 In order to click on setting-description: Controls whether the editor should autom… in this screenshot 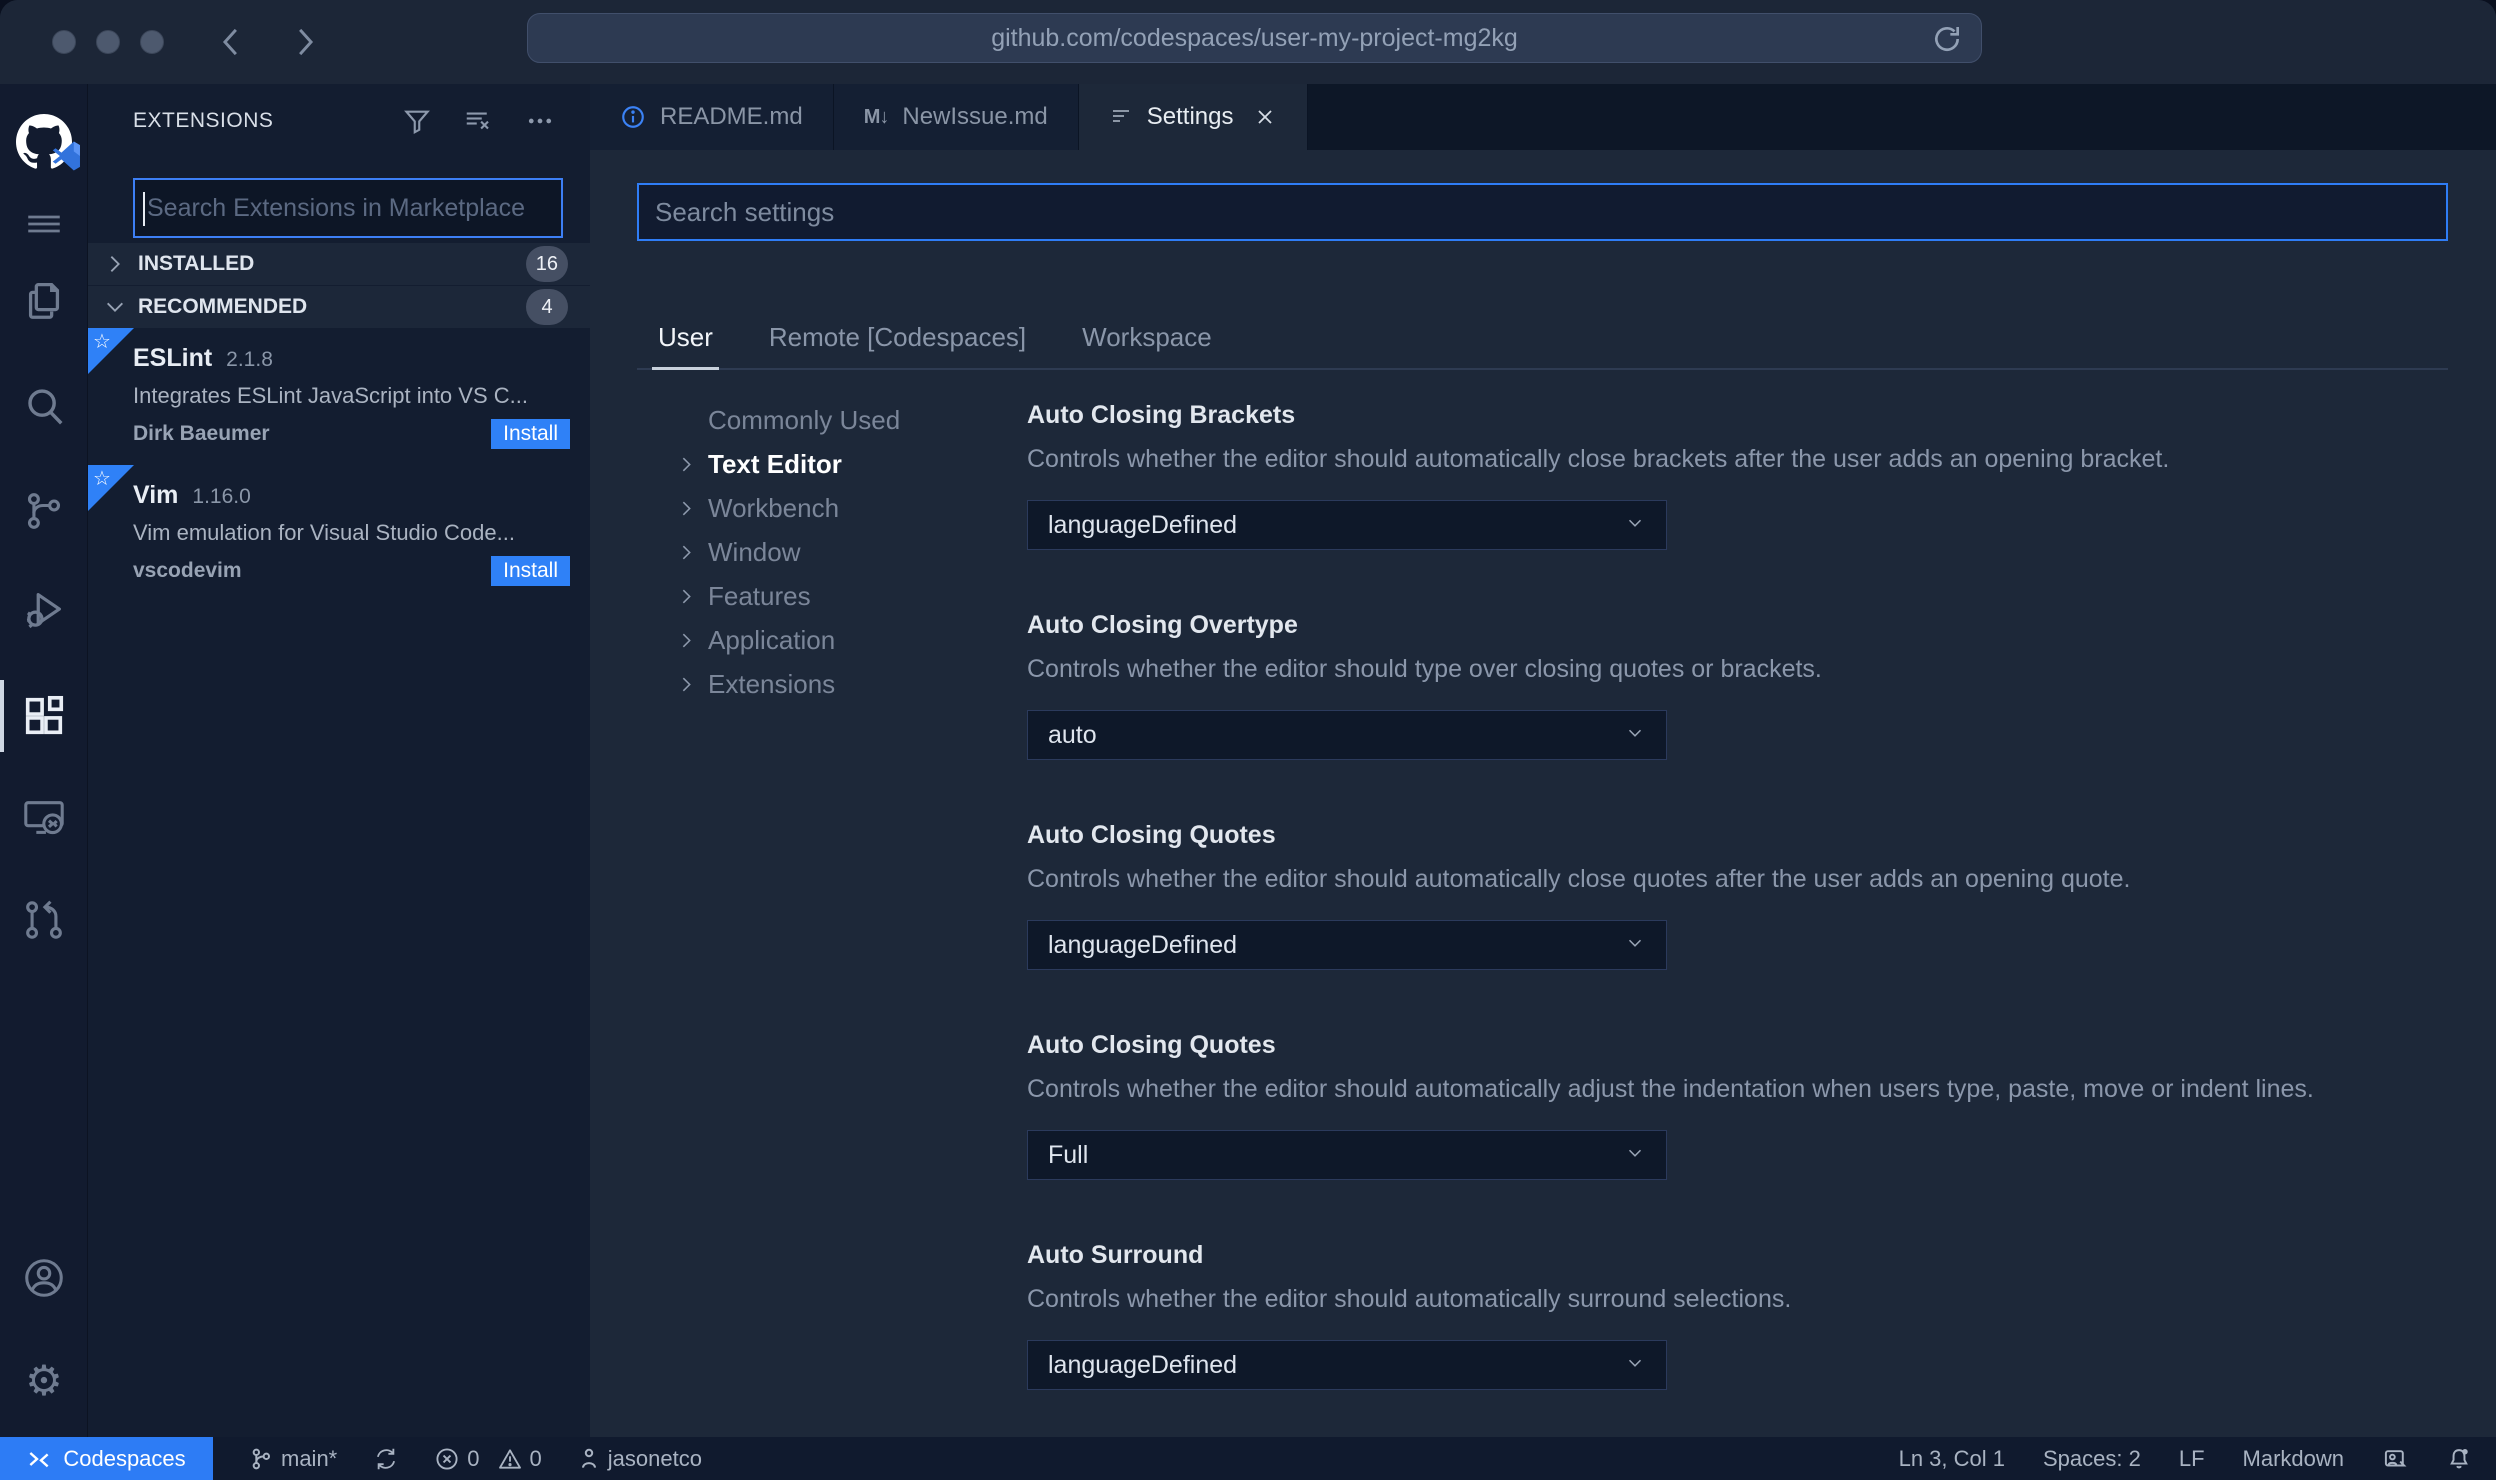, I will do `click(1598, 459)`.